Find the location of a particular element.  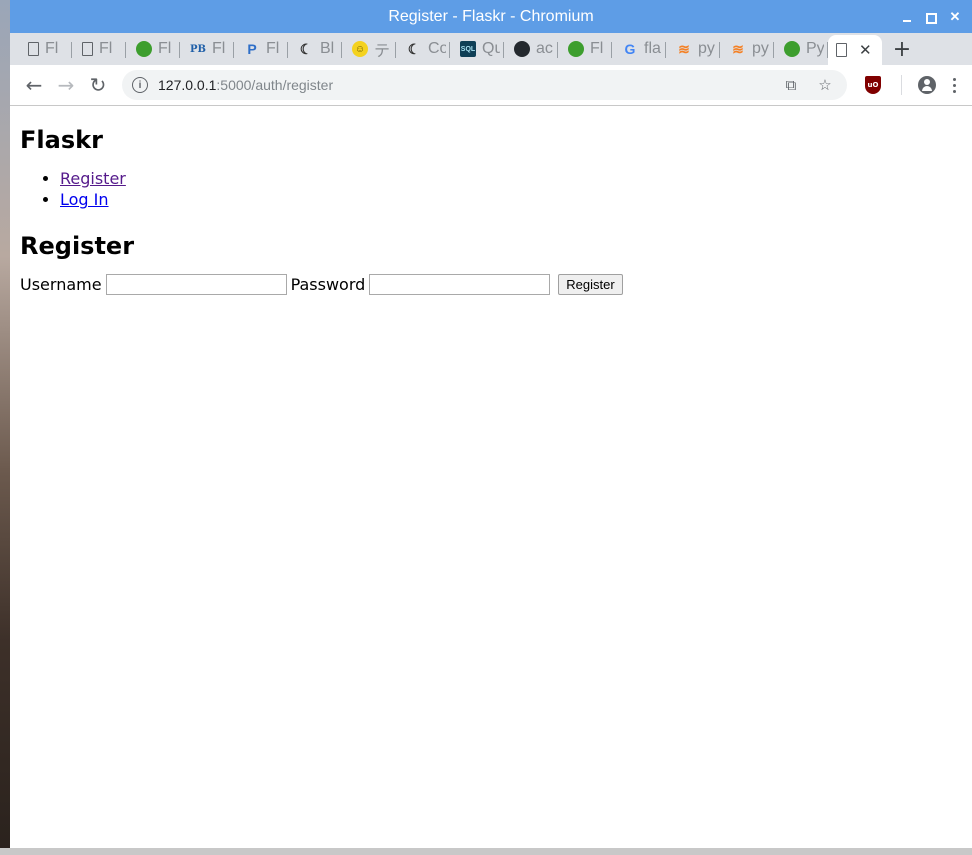

maximize-button is located at coordinates (931, 17).